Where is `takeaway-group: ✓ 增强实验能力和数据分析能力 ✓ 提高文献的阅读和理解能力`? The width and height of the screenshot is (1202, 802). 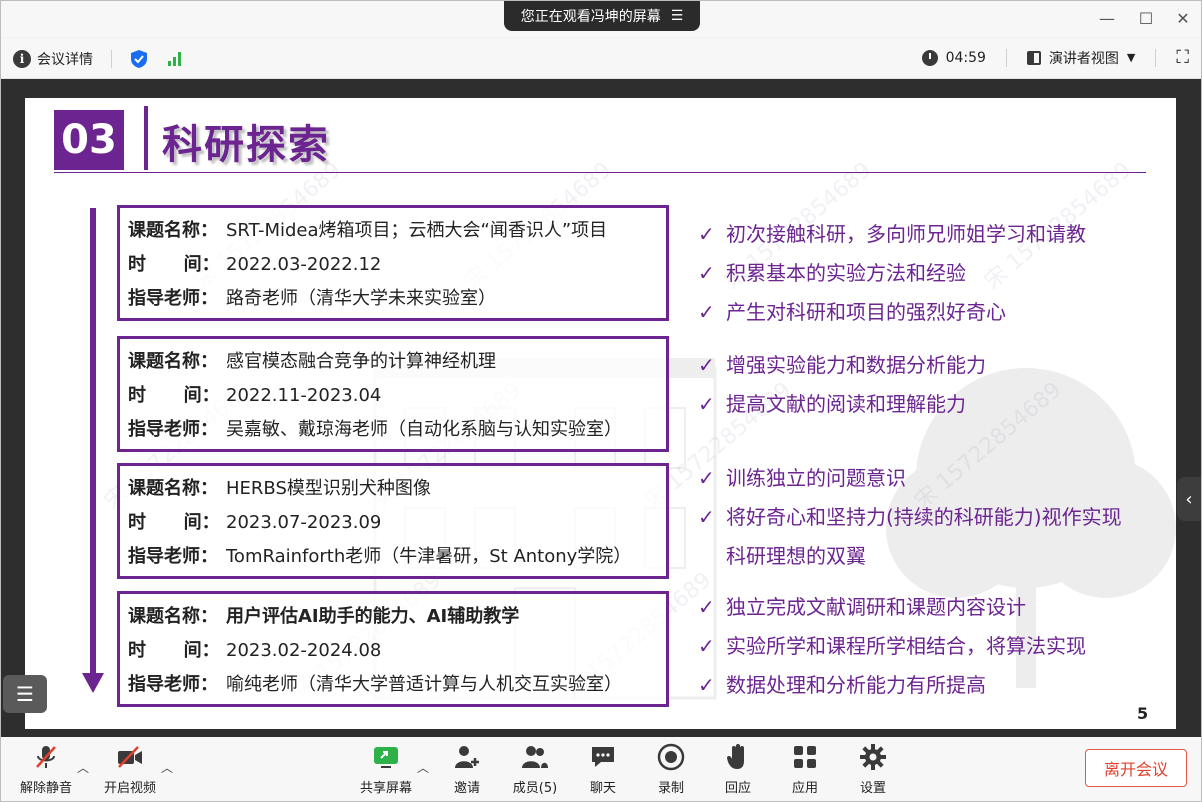
takeaway-group: ✓ 增强实验能力和数据分析能力 ✓ 提高文献的阅读和理解能力 is located at coordinates (842, 385).